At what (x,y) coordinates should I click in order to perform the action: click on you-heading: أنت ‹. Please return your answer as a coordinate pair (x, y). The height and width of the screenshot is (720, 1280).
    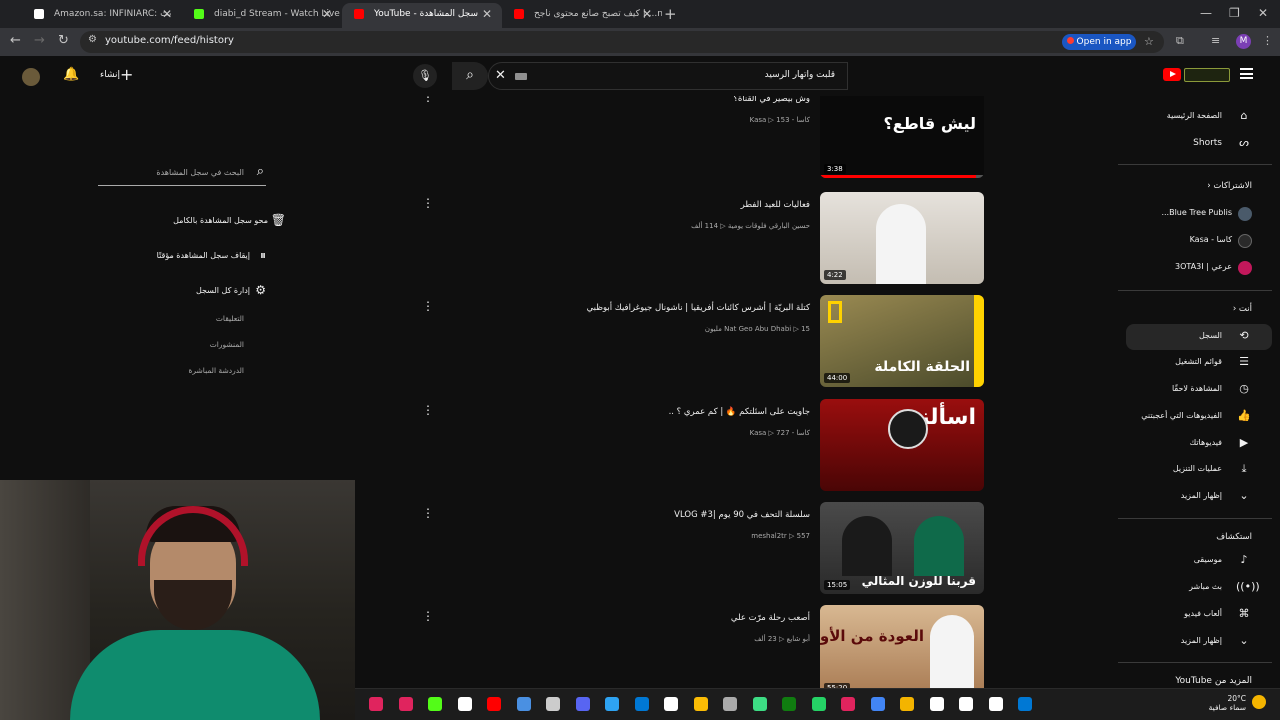
    Looking at the image, I should click on (1242, 309).